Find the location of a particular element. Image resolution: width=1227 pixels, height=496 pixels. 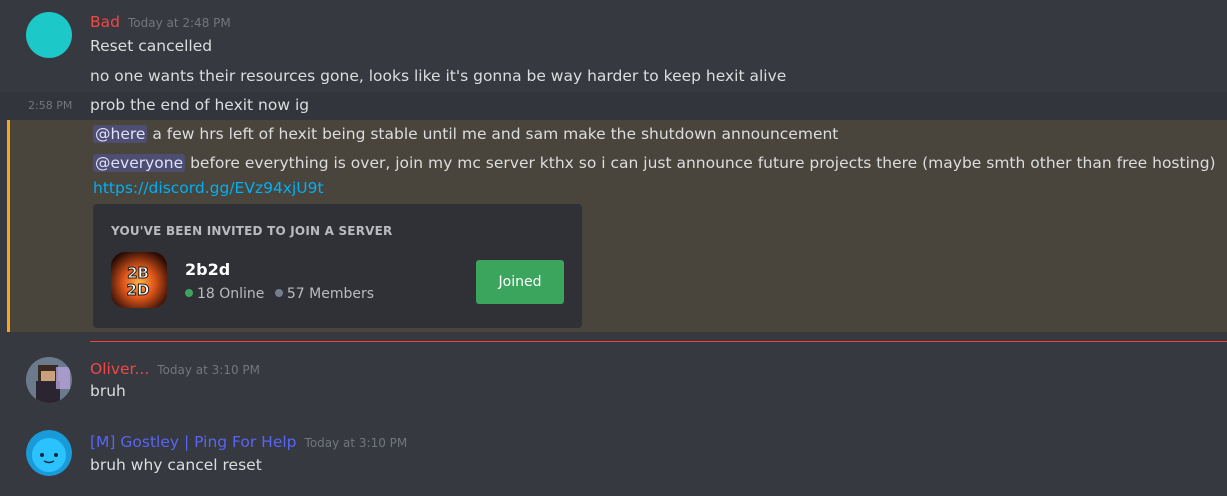

member-count: 57 Members is located at coordinates (330, 294).